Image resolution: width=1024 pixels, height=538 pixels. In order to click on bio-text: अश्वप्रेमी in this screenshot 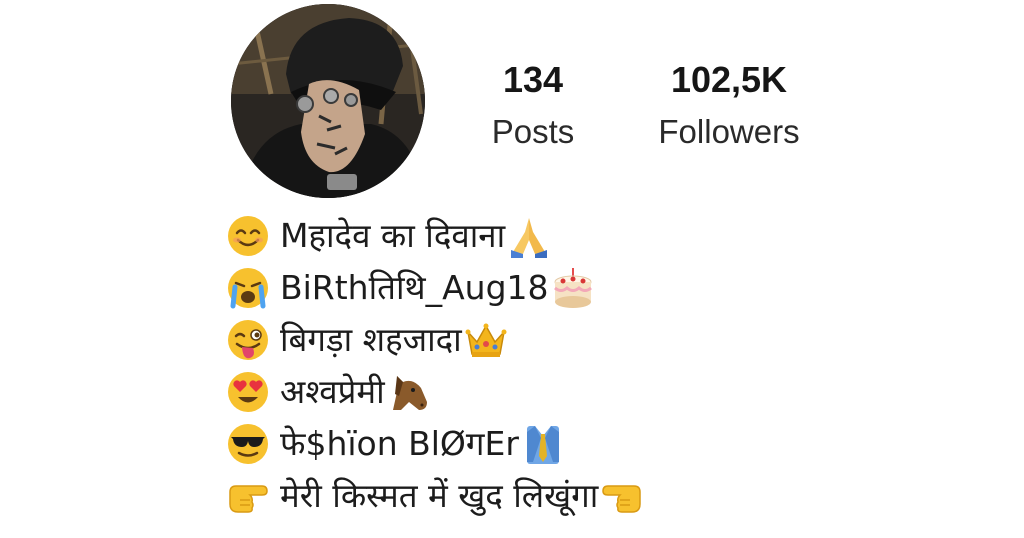, I will do `click(332, 391)`.